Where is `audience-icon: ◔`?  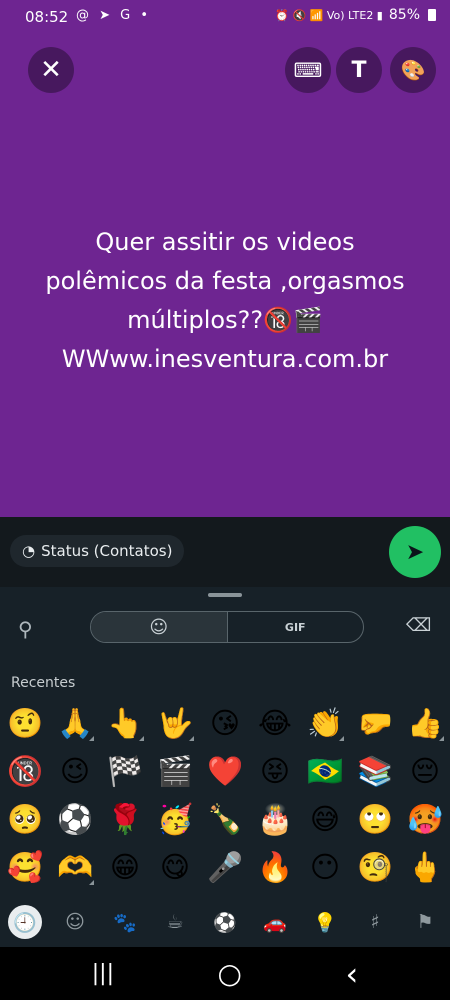
audience-icon: ◔ is located at coordinates (29, 551).